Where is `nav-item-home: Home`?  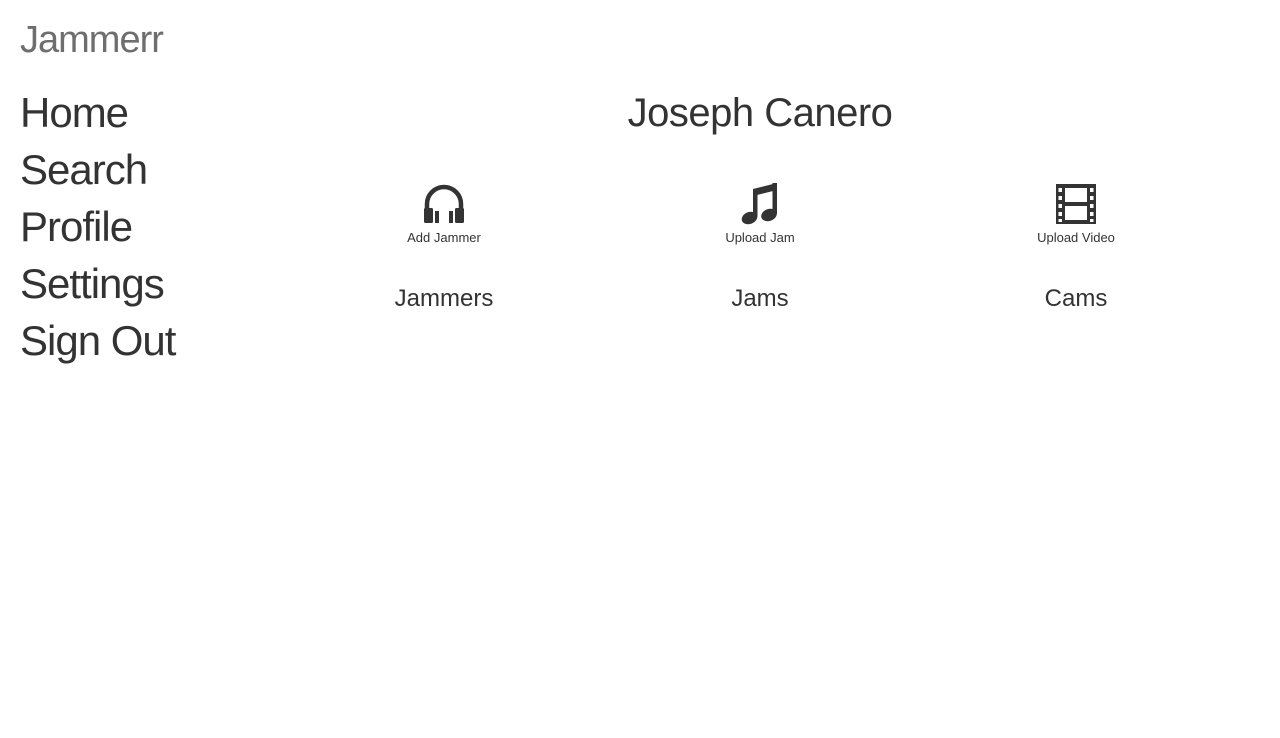 nav-item-home: Home is located at coordinates (97, 112).